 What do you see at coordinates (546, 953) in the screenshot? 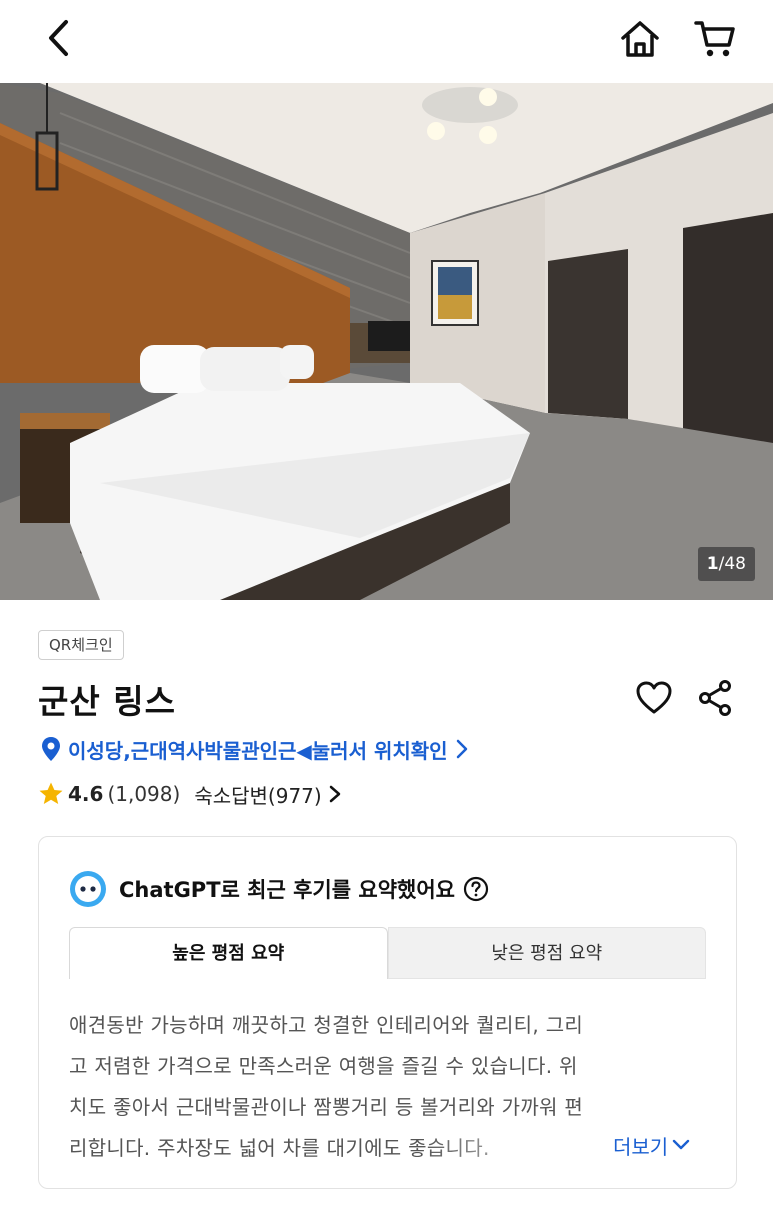
I see `tab-low-rating-summary: 낮은 평점 요약` at bounding box center [546, 953].